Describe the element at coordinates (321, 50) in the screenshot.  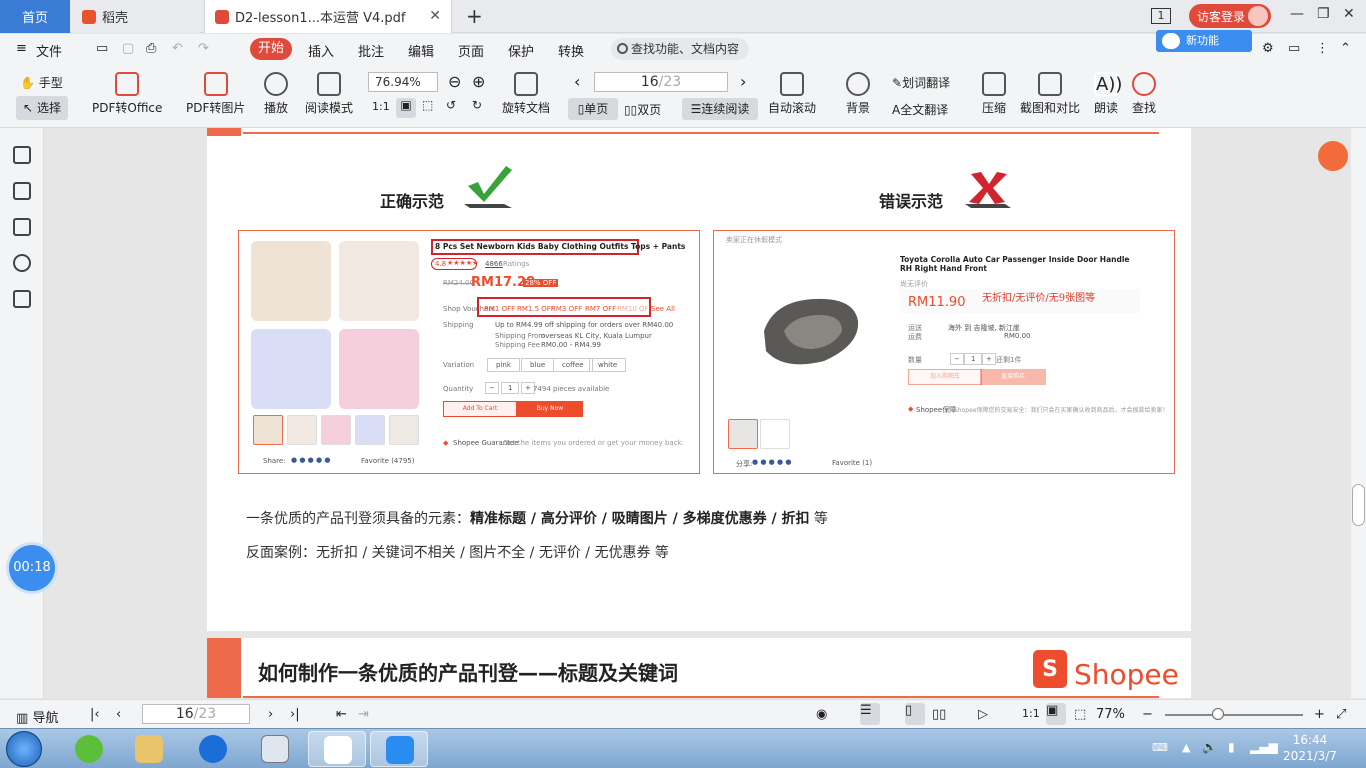
I see `menu-insert: 插入` at that location.